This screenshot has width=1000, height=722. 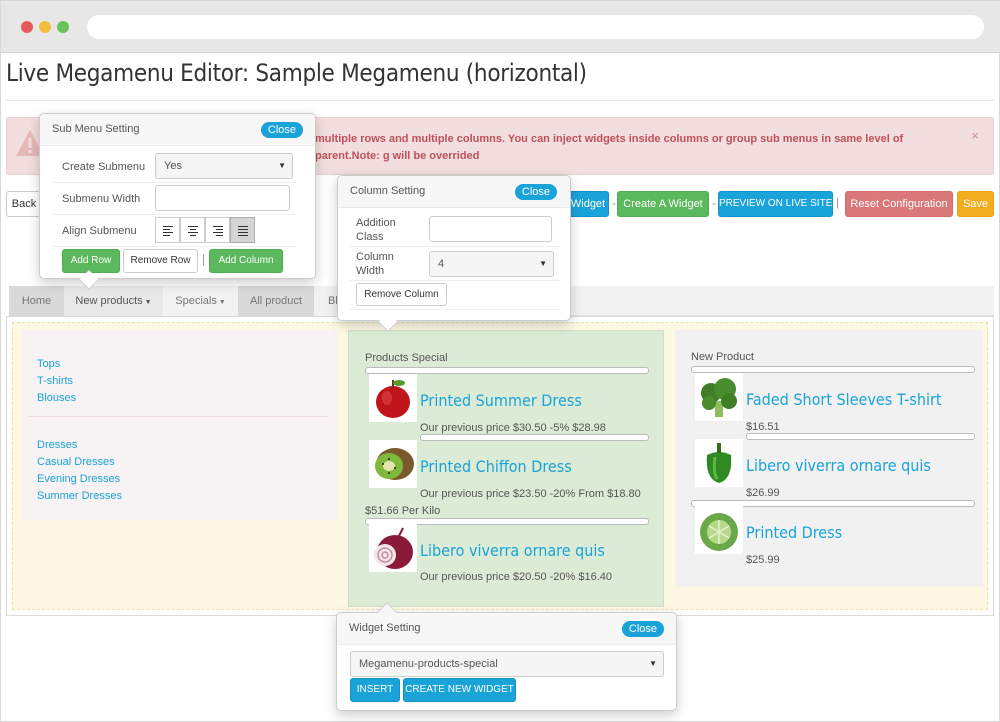 What do you see at coordinates (454, 192) in the screenshot?
I see `popover-header: Column Setting Close` at bounding box center [454, 192].